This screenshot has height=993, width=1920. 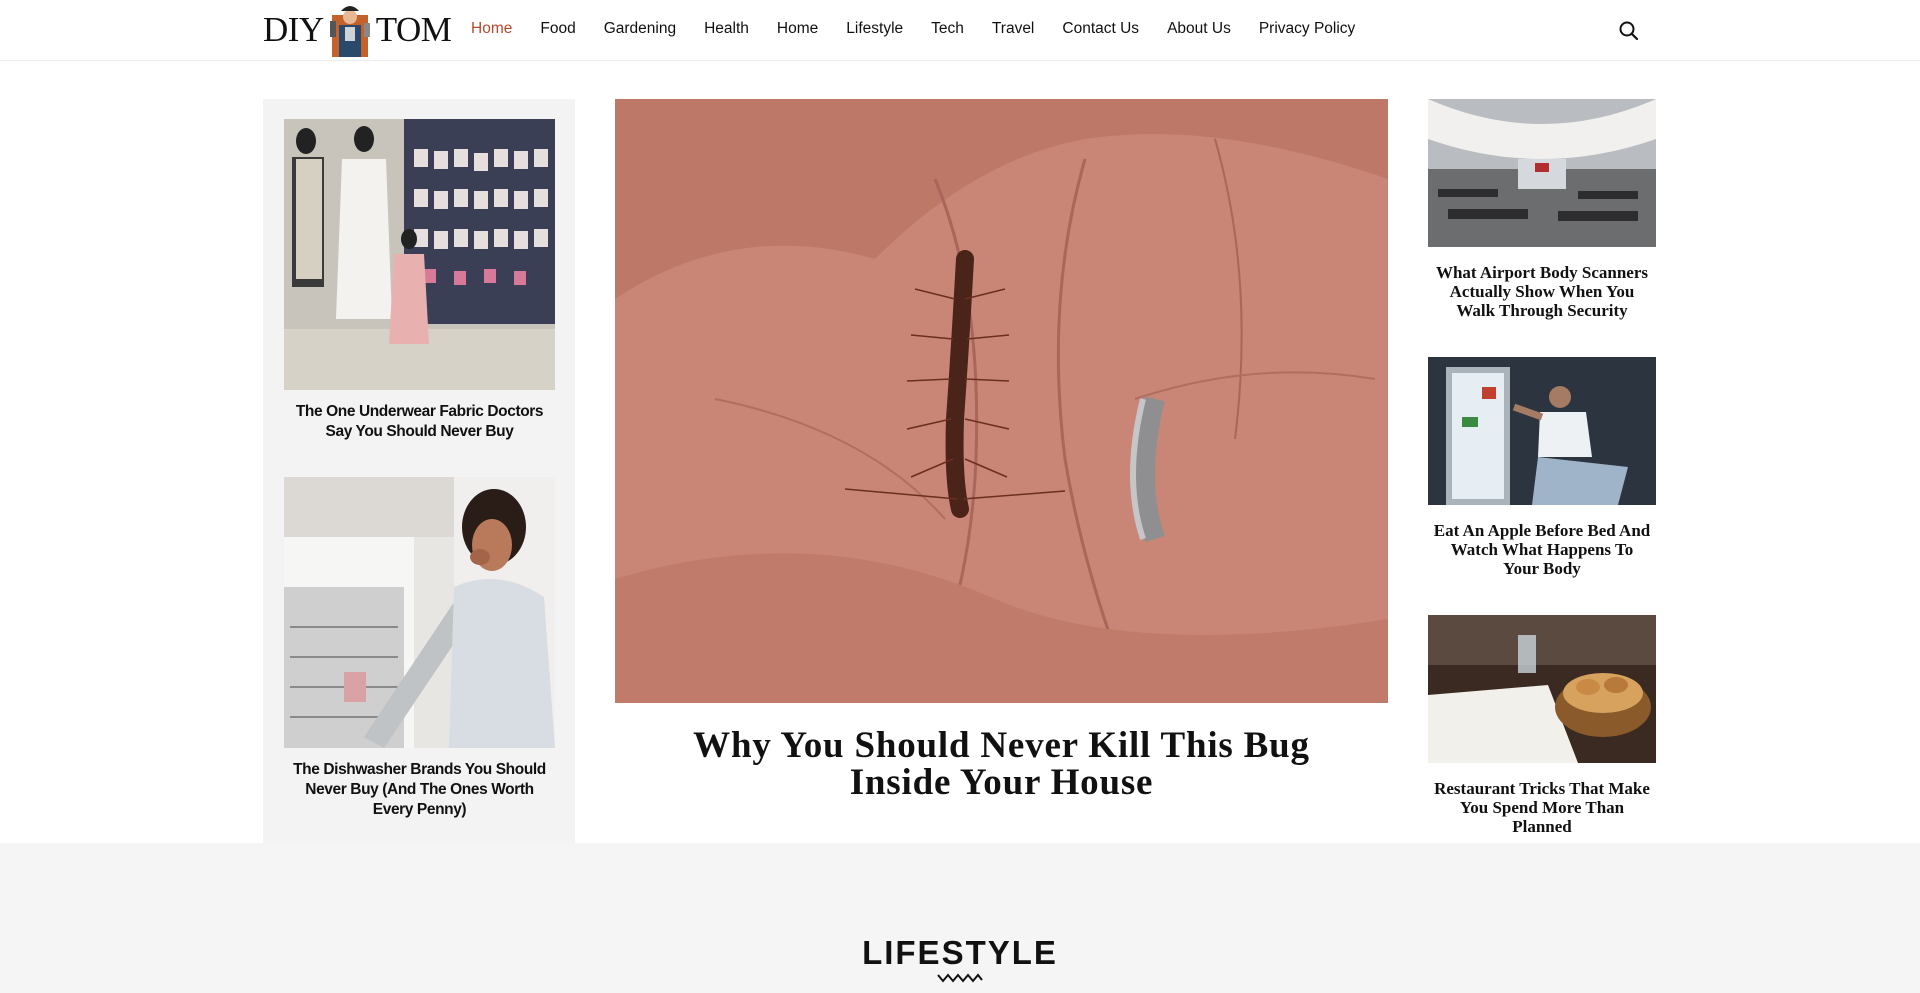 What do you see at coordinates (1100, 29) in the screenshot?
I see `nav-item-contact-us: Contact Us` at bounding box center [1100, 29].